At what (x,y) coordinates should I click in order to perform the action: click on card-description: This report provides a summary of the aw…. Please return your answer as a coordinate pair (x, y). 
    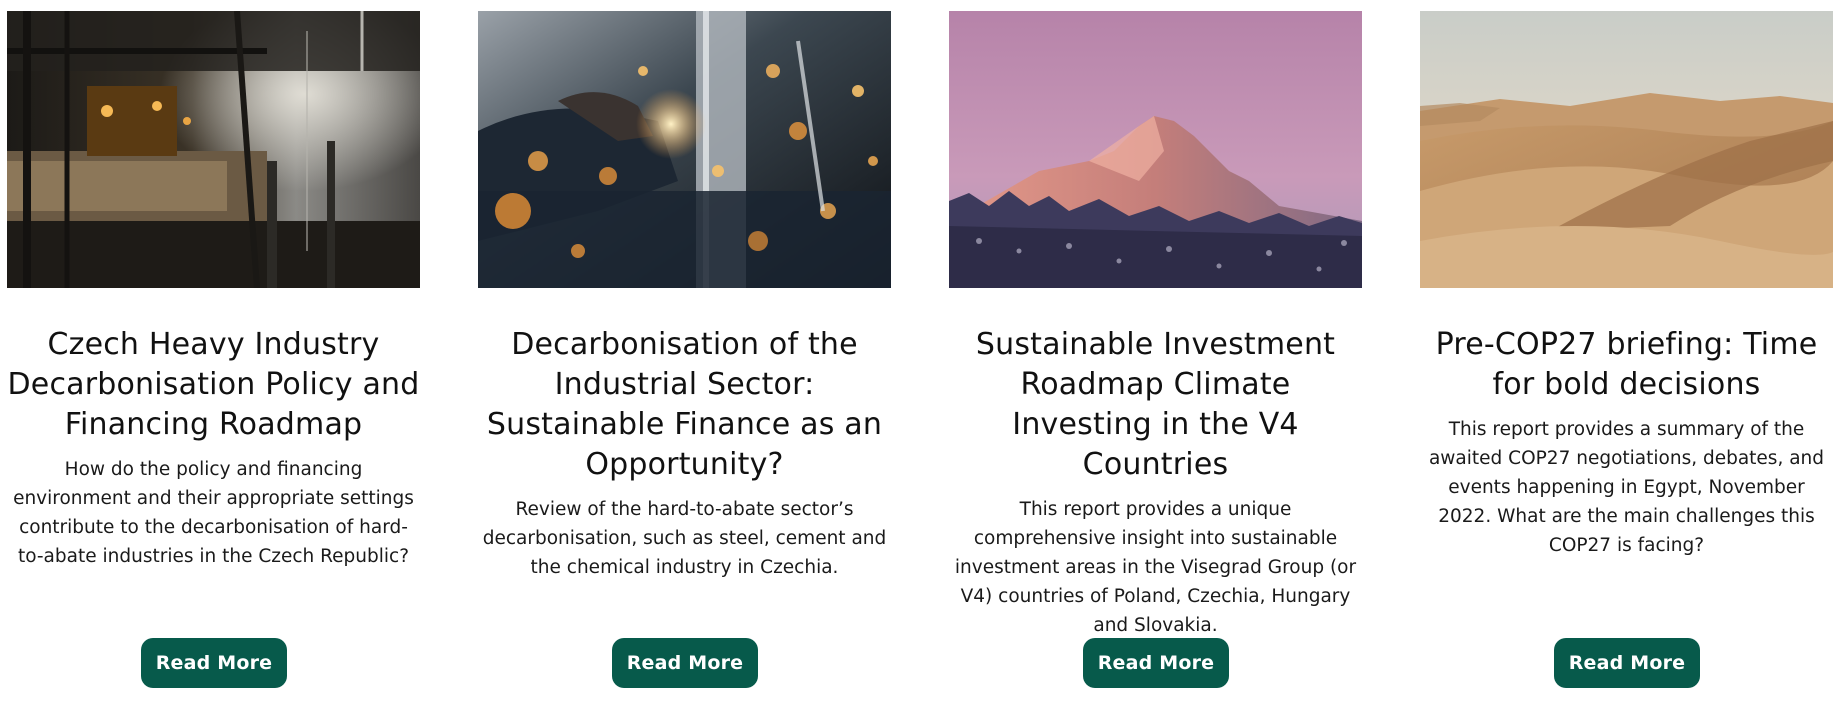
    Looking at the image, I should click on (1626, 487).